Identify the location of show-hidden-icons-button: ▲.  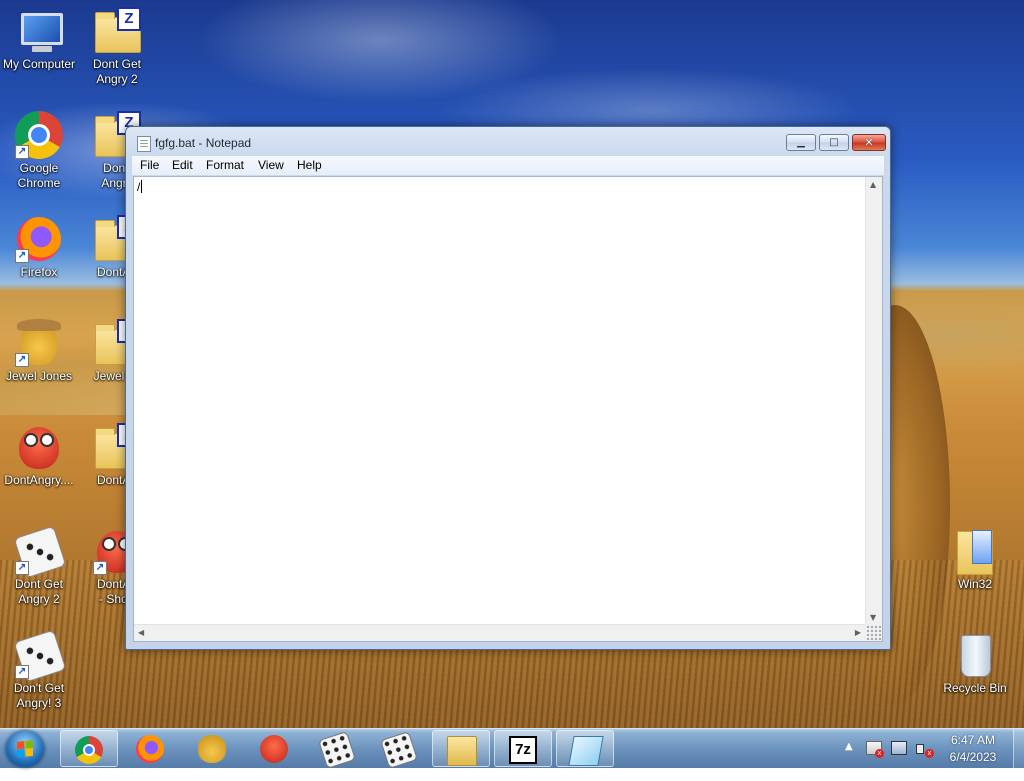
(849, 761).